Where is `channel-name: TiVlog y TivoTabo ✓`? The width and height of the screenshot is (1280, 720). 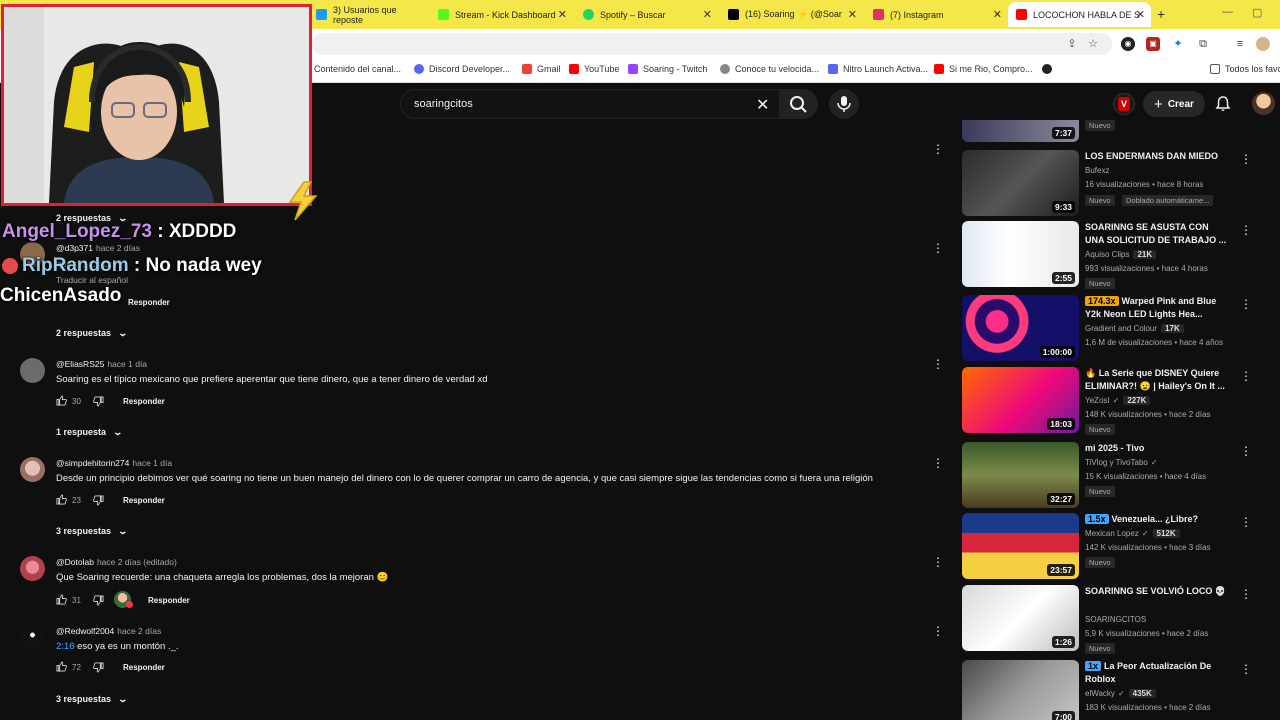
channel-name: TiVlog y TivoTabo ✓ is located at coordinates (1121, 462).